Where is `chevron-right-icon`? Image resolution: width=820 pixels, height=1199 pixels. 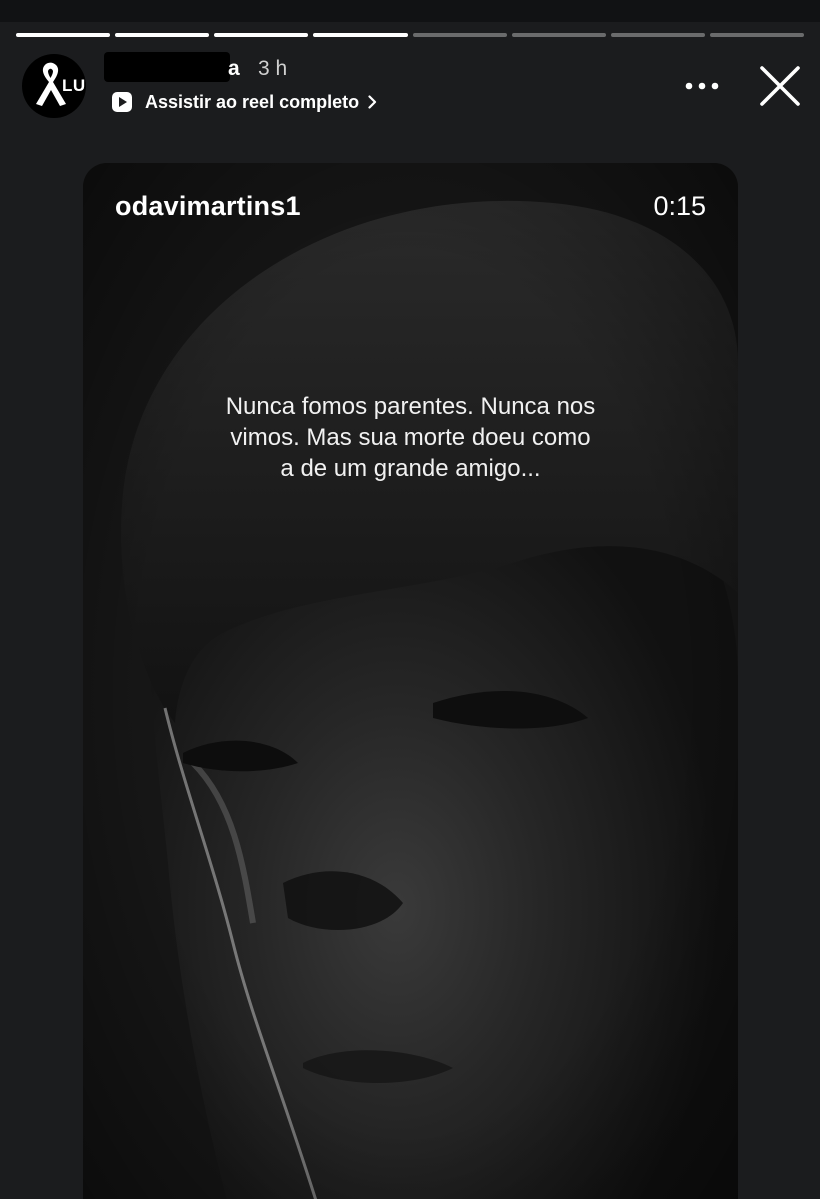 chevron-right-icon is located at coordinates (372, 102).